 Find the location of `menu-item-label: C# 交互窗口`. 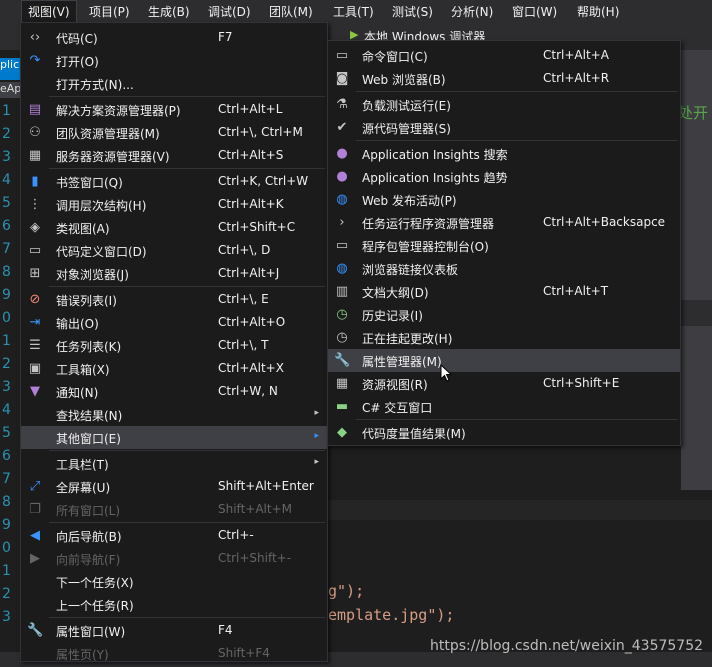

menu-item-label: C# 交互窗口 is located at coordinates (397, 408).